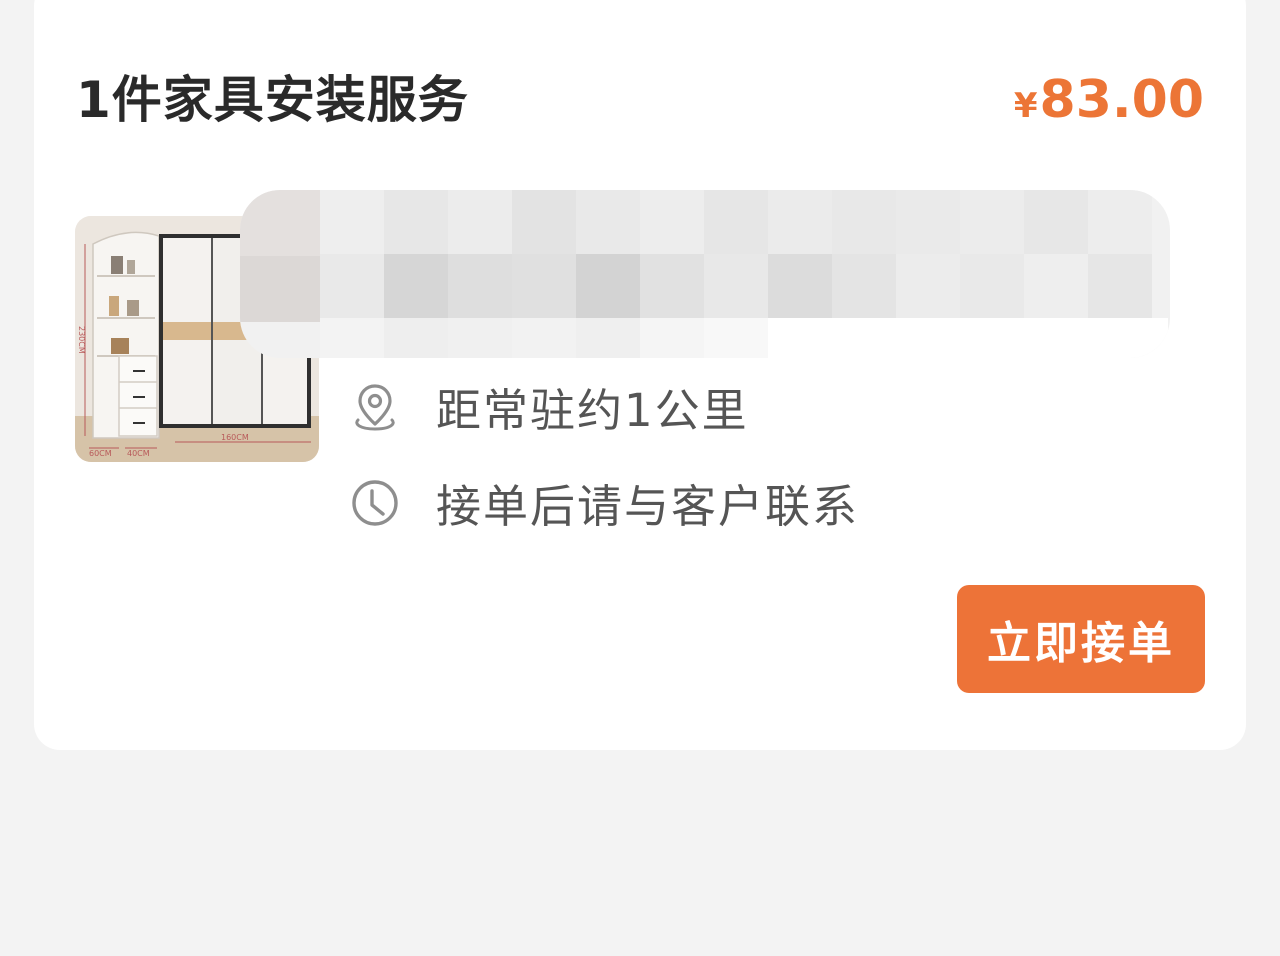 Image resolution: width=1280 pixels, height=956 pixels. Describe the element at coordinates (375, 502) in the screenshot. I see `clock-icon` at that location.